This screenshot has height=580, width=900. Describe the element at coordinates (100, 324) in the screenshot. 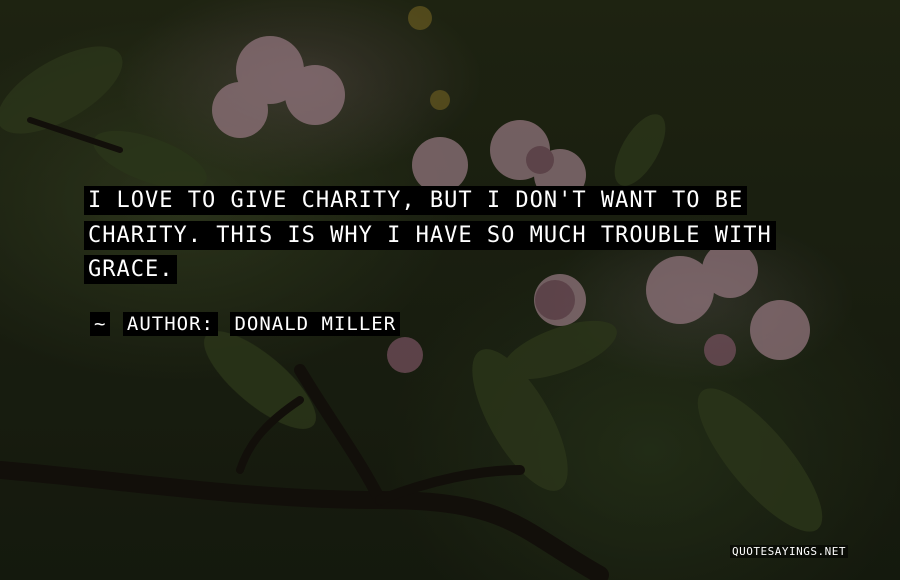

I see `attribution-prefix: ~` at that location.